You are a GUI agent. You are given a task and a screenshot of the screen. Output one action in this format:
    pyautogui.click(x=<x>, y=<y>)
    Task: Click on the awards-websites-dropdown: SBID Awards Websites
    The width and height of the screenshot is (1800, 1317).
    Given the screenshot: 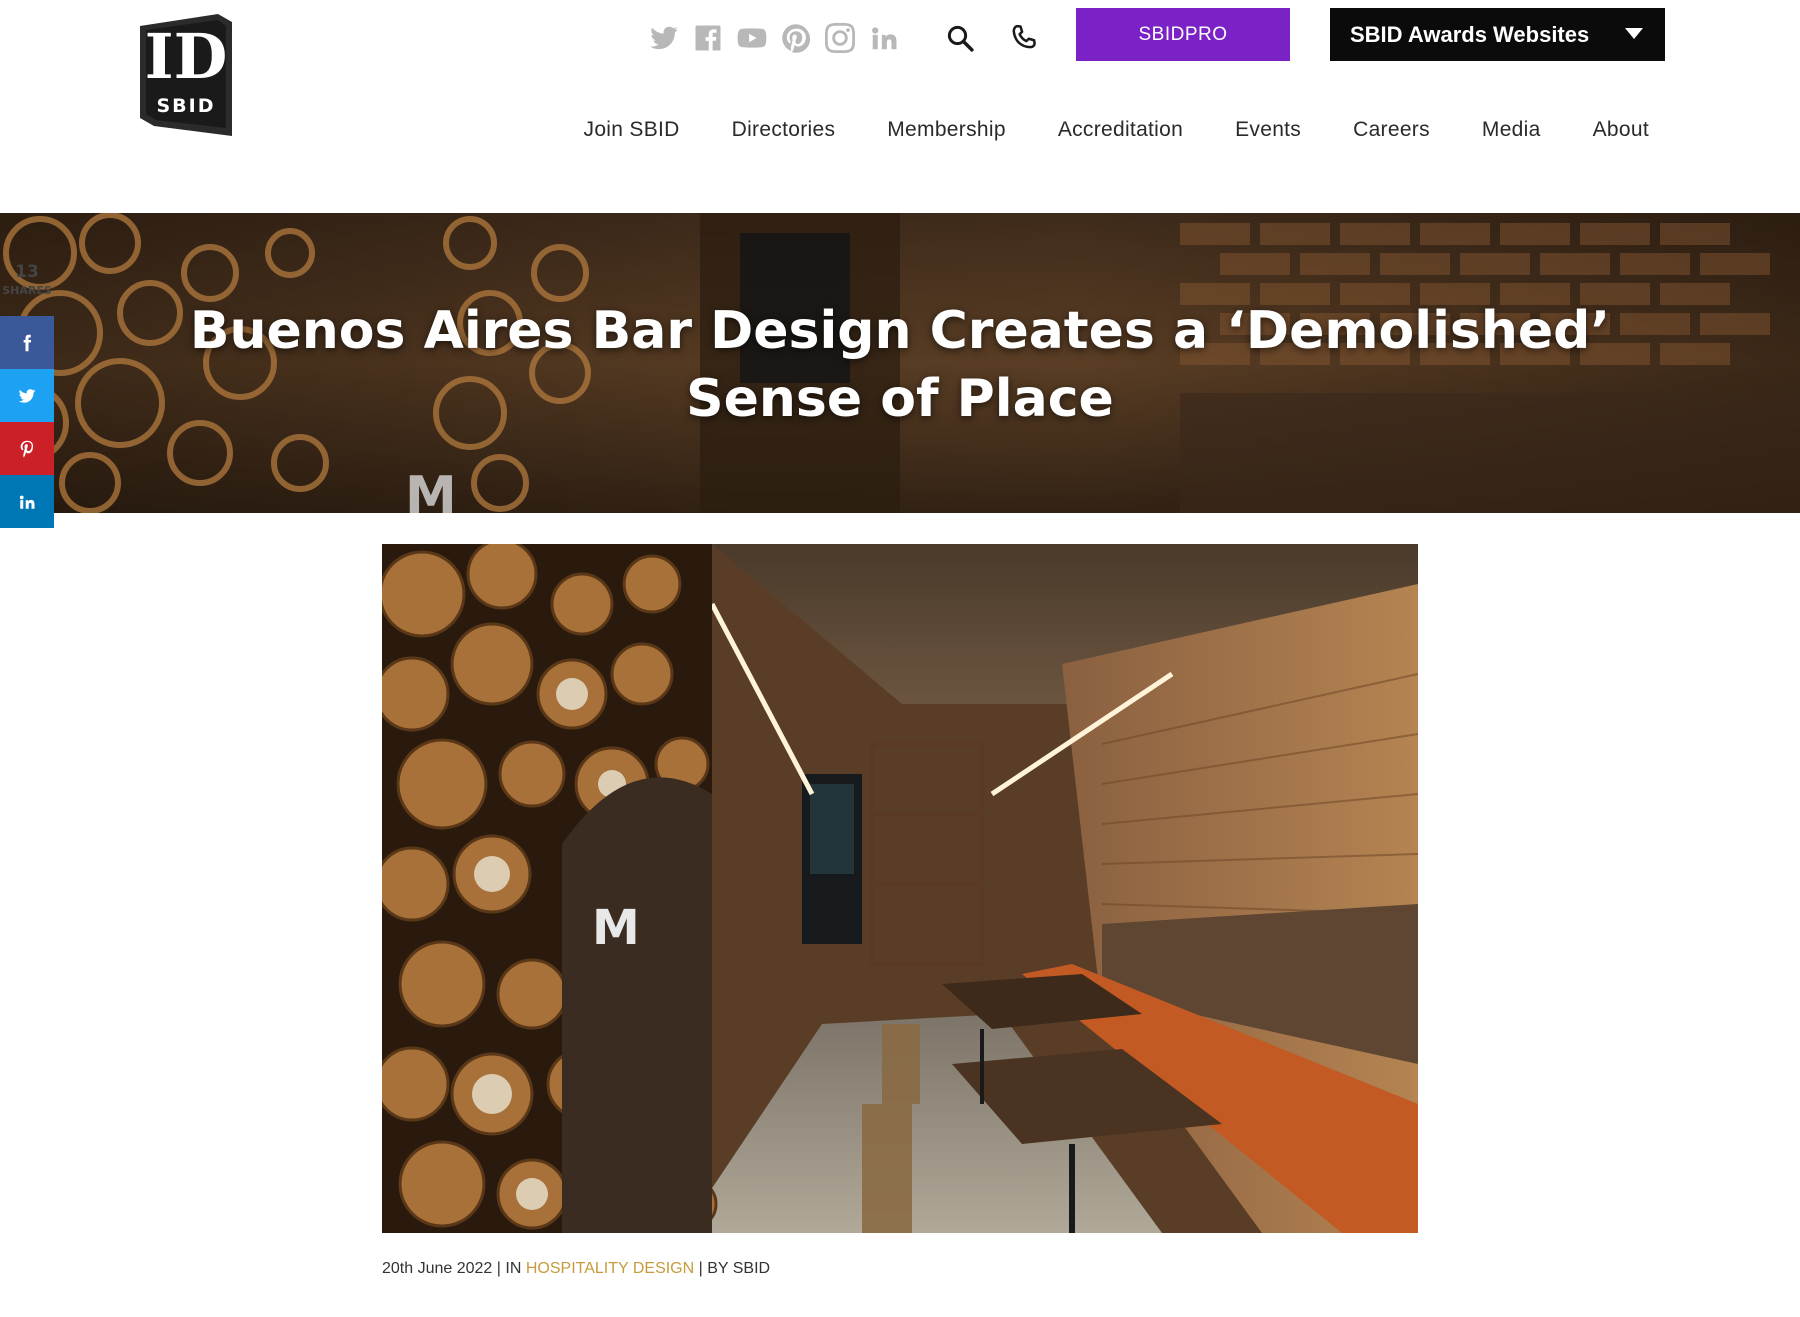 What is the action you would take?
    pyautogui.click(x=1497, y=34)
    